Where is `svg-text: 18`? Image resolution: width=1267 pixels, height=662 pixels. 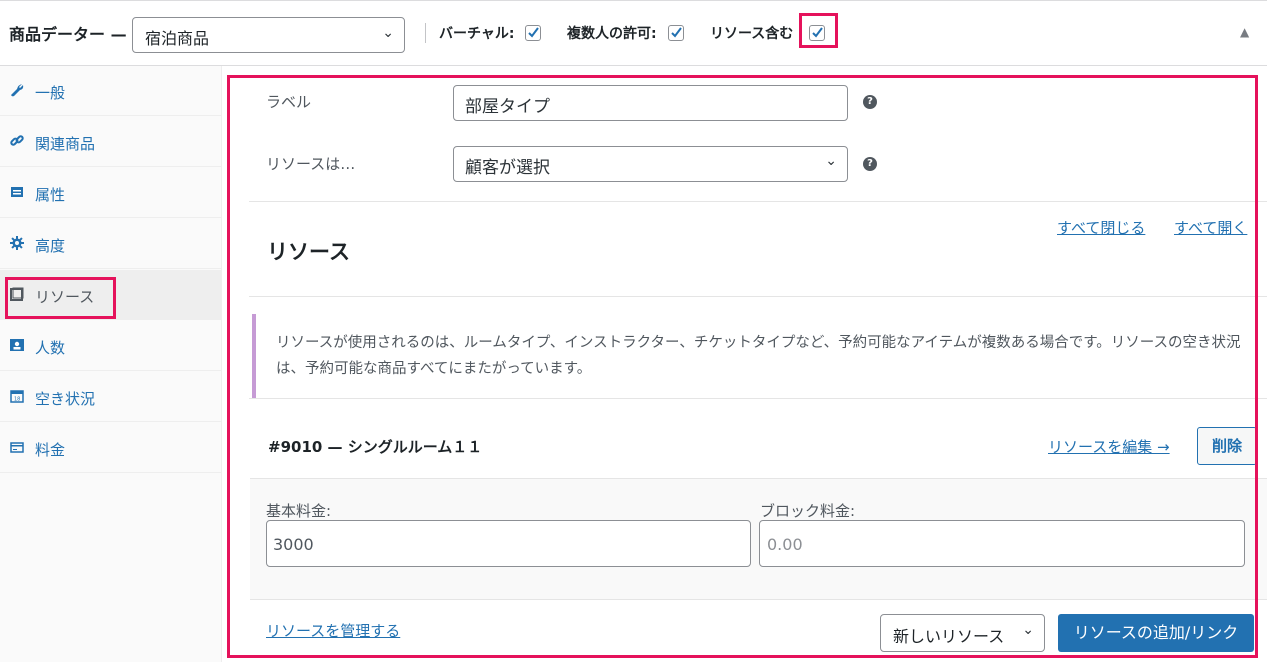
svg-text: 18 is located at coordinates (17, 400).